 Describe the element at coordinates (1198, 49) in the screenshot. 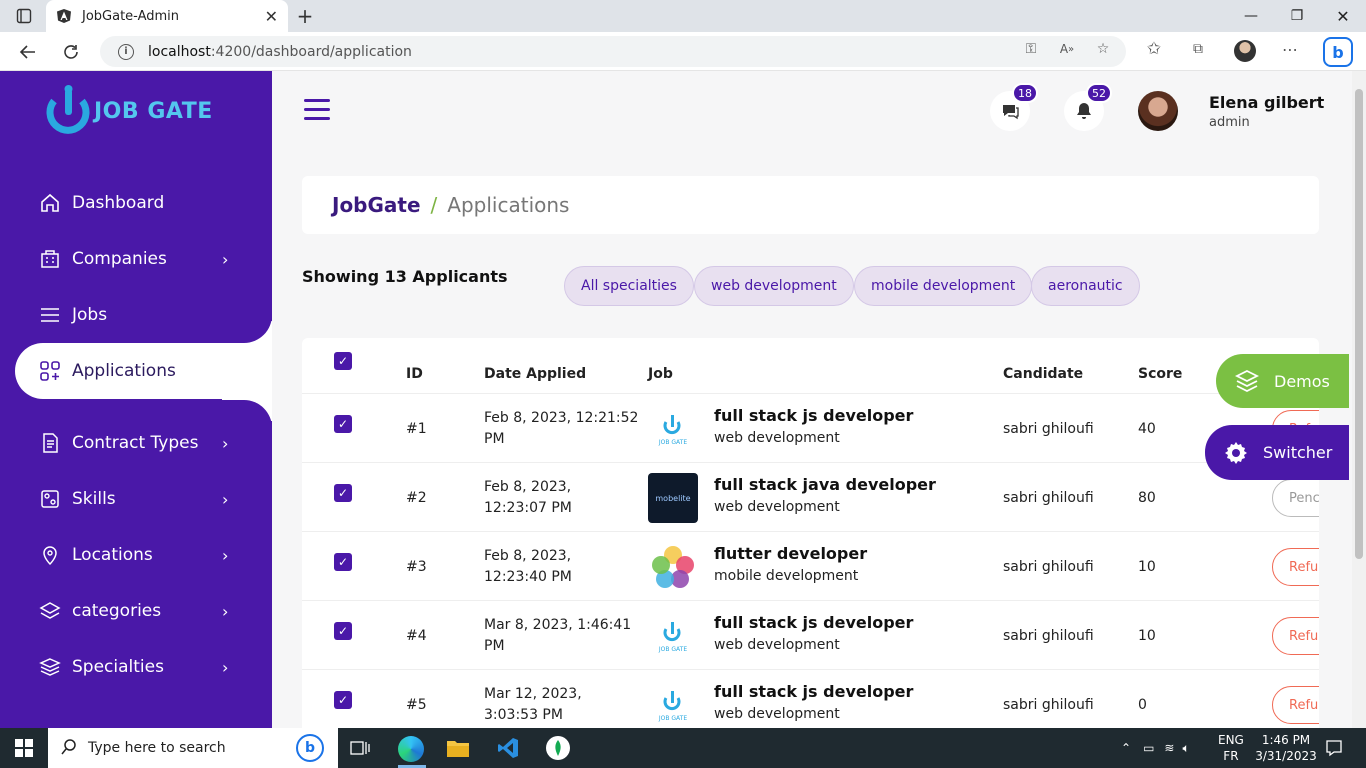

I see `collections-icon: ⧉` at that location.